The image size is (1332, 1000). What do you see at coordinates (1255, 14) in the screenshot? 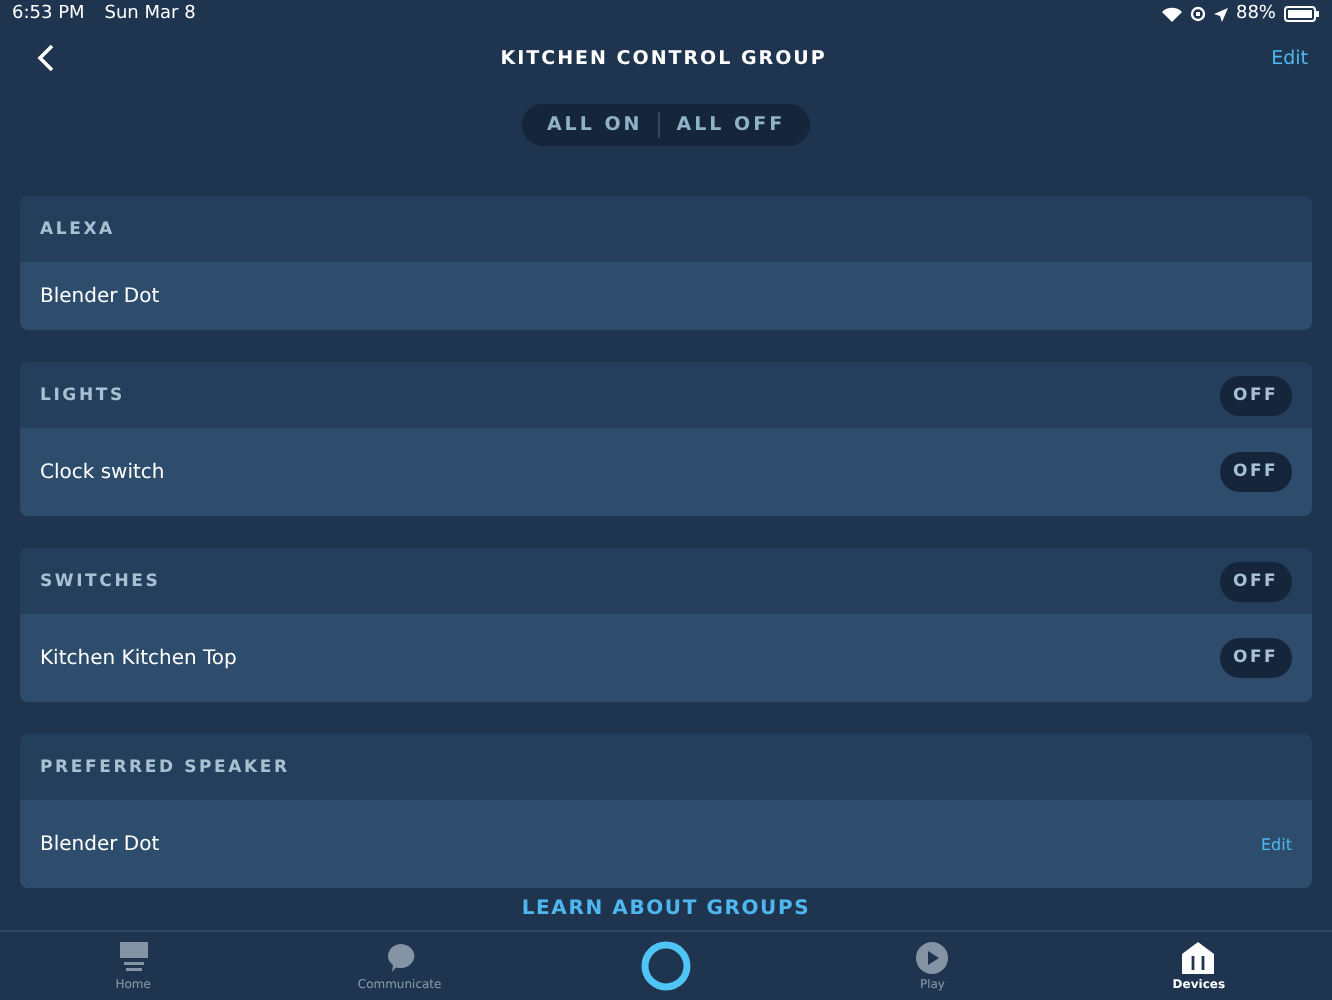
I see `battery-percent: 88%` at bounding box center [1255, 14].